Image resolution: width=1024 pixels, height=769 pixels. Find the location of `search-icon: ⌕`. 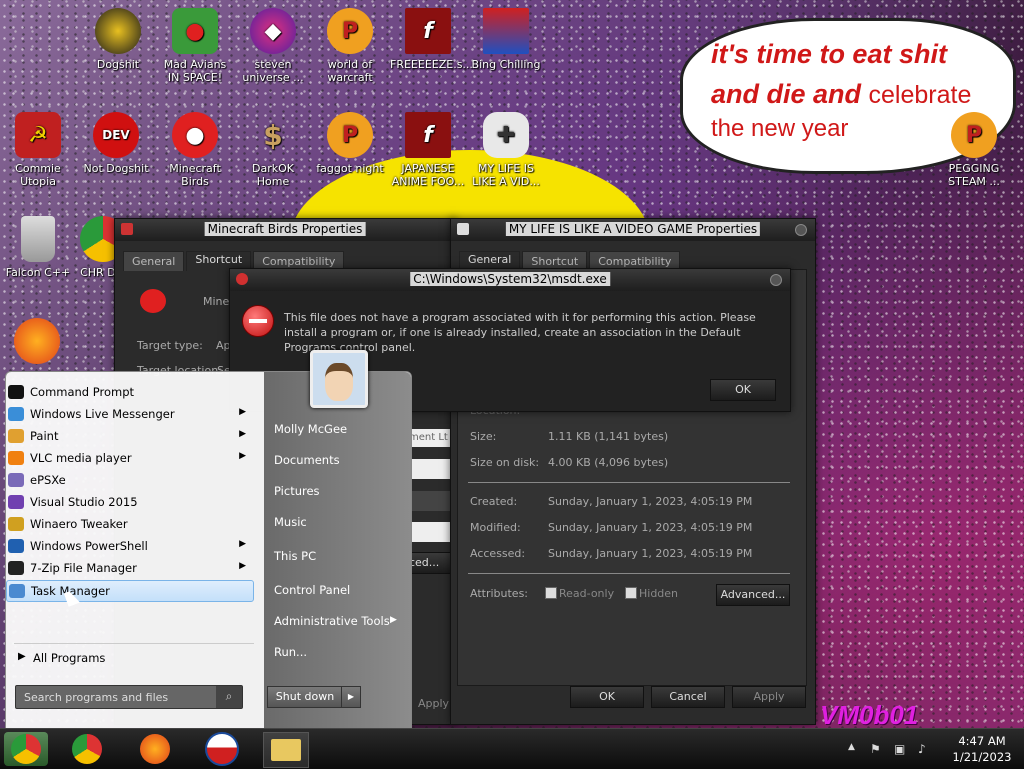

search-icon: ⌕ is located at coordinates (229, 697).